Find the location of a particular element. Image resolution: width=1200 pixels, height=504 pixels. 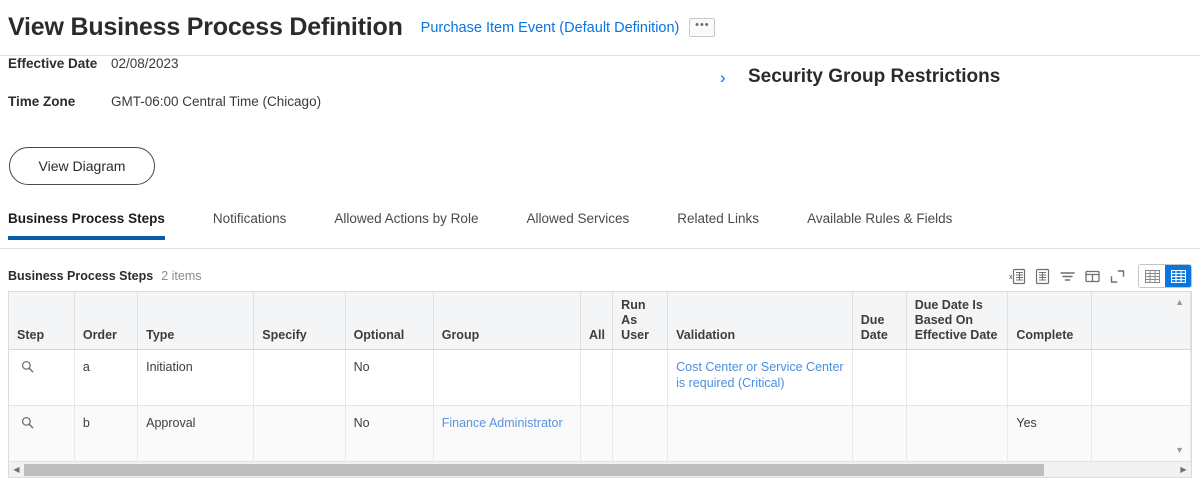

horizontal-scrollbar: ◀ ▶ is located at coordinates (600, 470).